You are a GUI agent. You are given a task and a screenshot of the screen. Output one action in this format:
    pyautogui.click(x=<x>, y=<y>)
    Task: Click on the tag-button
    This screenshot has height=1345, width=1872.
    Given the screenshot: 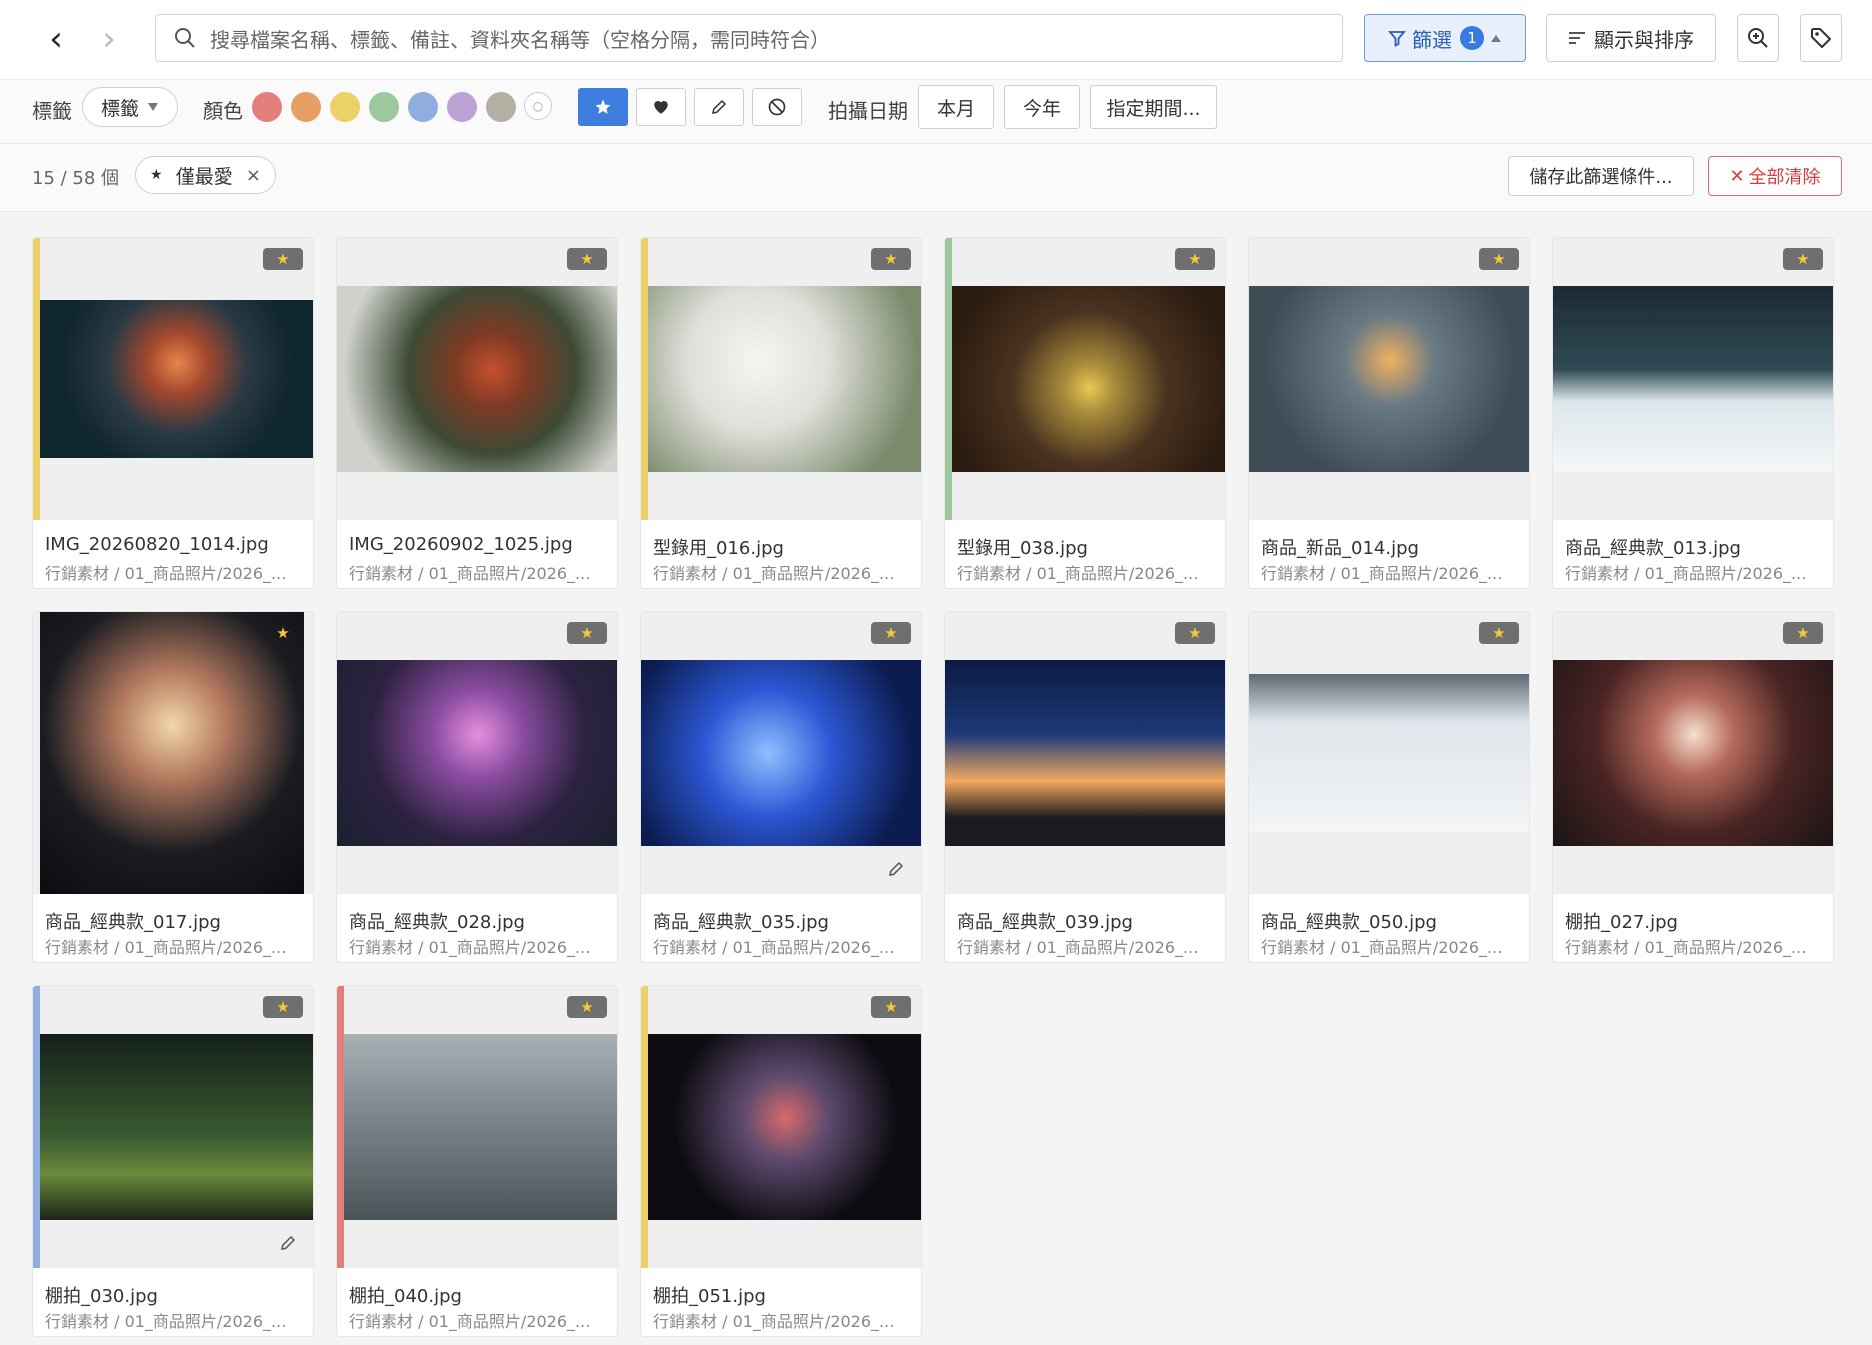 What is the action you would take?
    pyautogui.click(x=1821, y=38)
    